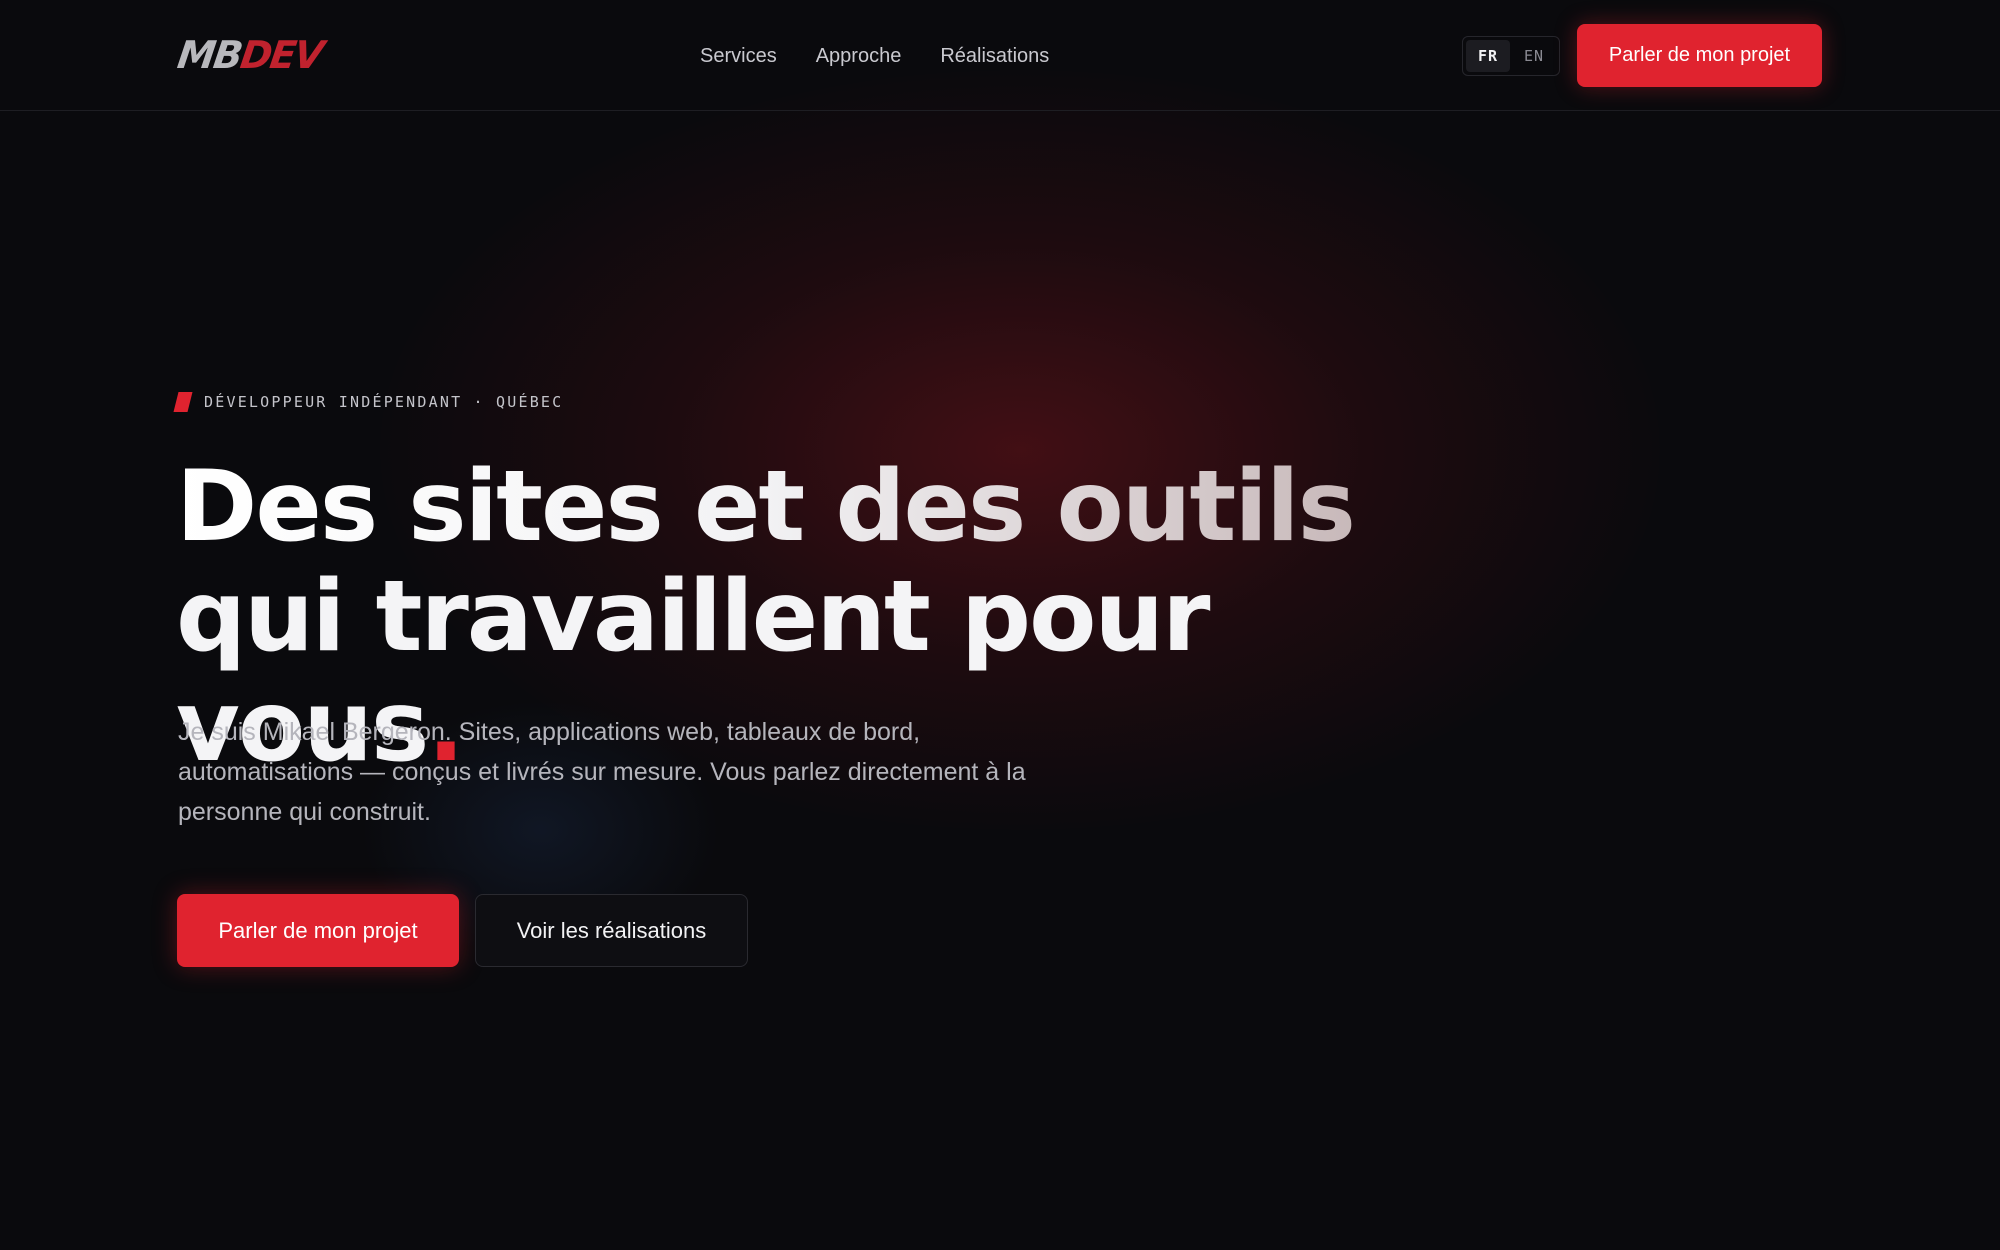 This screenshot has width=2000, height=1250. Describe the element at coordinates (318, 930) in the screenshot. I see `primary-contact-button: Parler de mon projet` at that location.